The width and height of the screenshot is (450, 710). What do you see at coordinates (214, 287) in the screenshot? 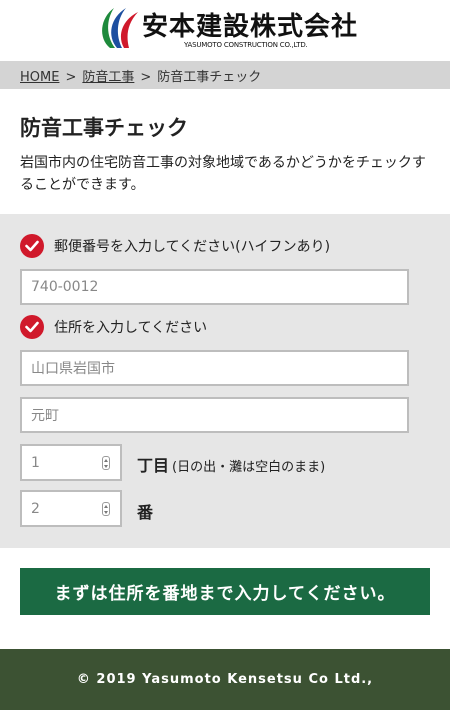
I see `postal-code-input: 740-0012` at bounding box center [214, 287].